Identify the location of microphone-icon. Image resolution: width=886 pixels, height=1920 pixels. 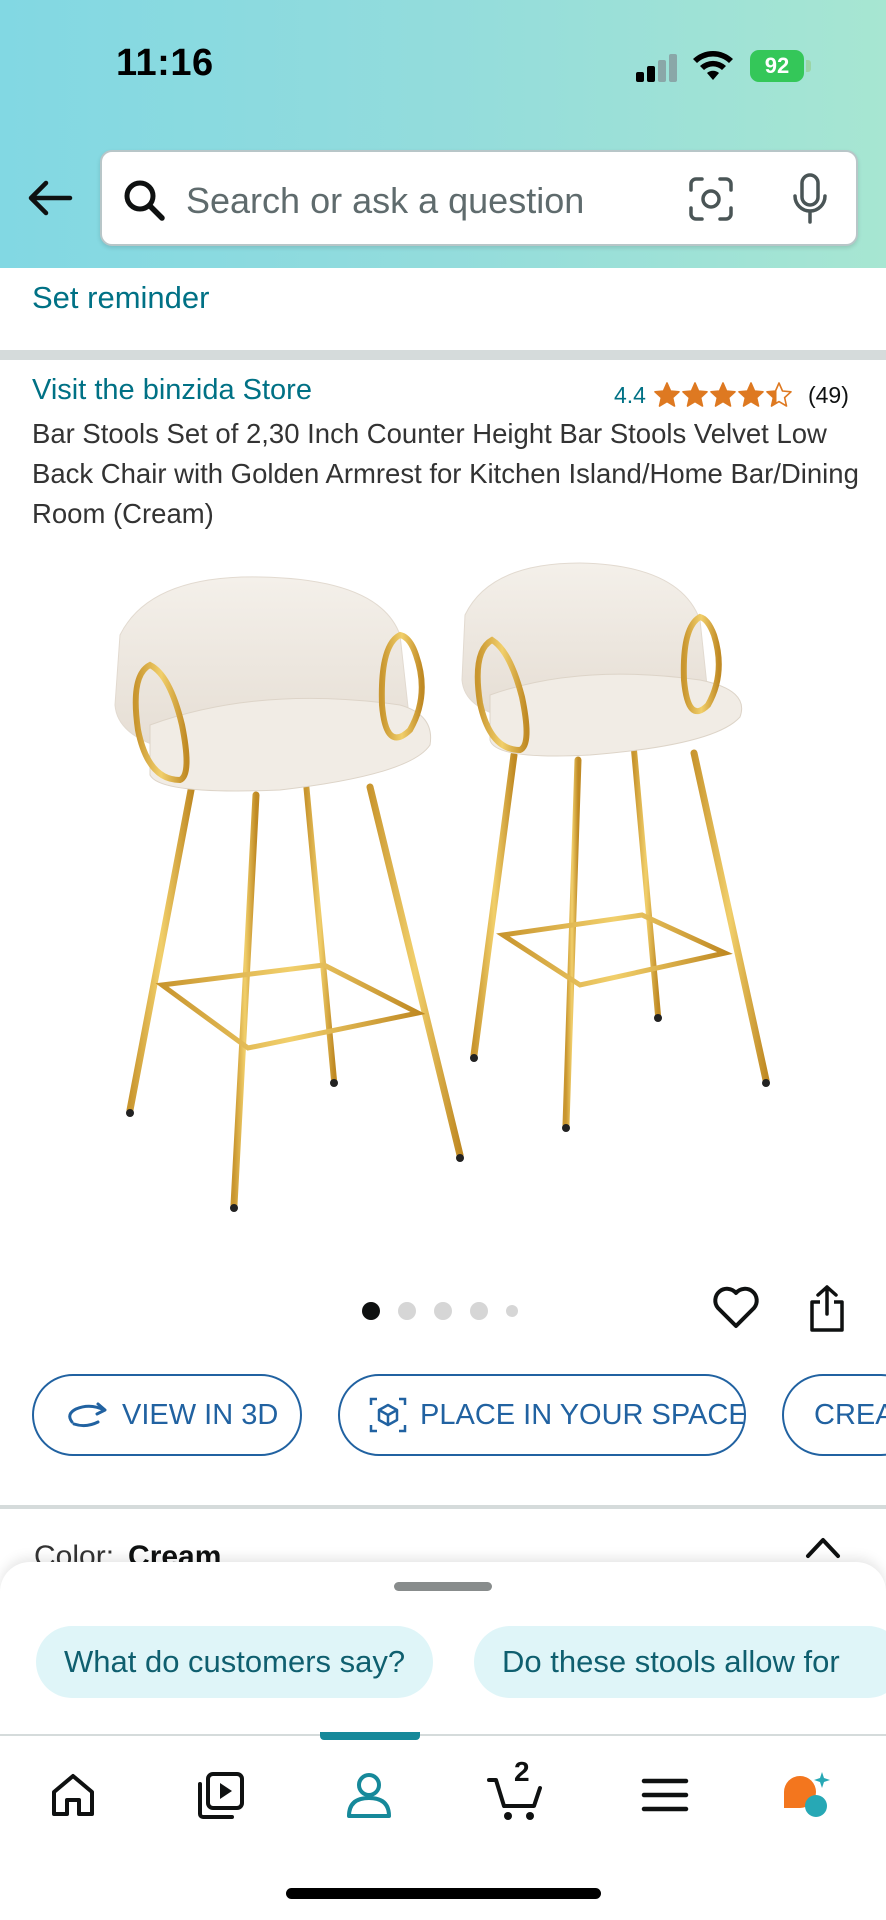
(810, 199).